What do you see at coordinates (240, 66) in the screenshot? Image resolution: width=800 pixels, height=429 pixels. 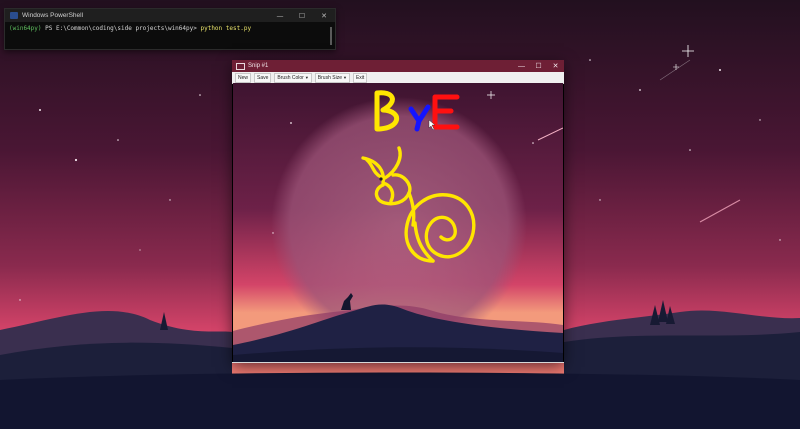 I see `snip-app-icon` at bounding box center [240, 66].